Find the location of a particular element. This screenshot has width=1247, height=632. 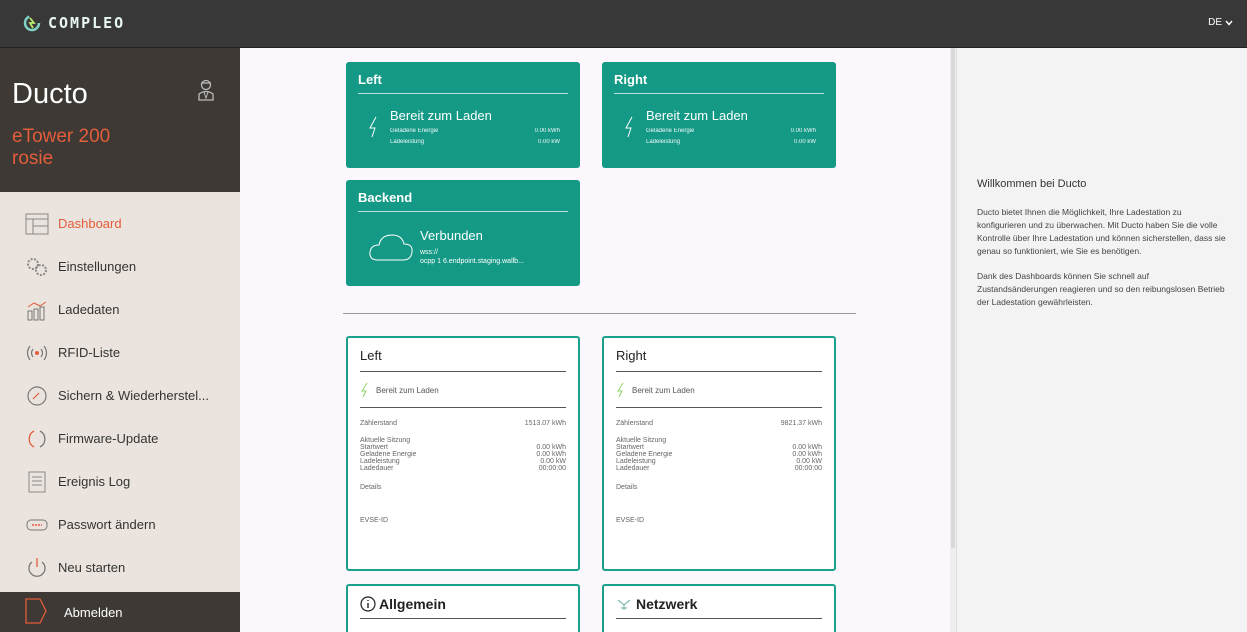

power-icon is located at coordinates (37, 568).